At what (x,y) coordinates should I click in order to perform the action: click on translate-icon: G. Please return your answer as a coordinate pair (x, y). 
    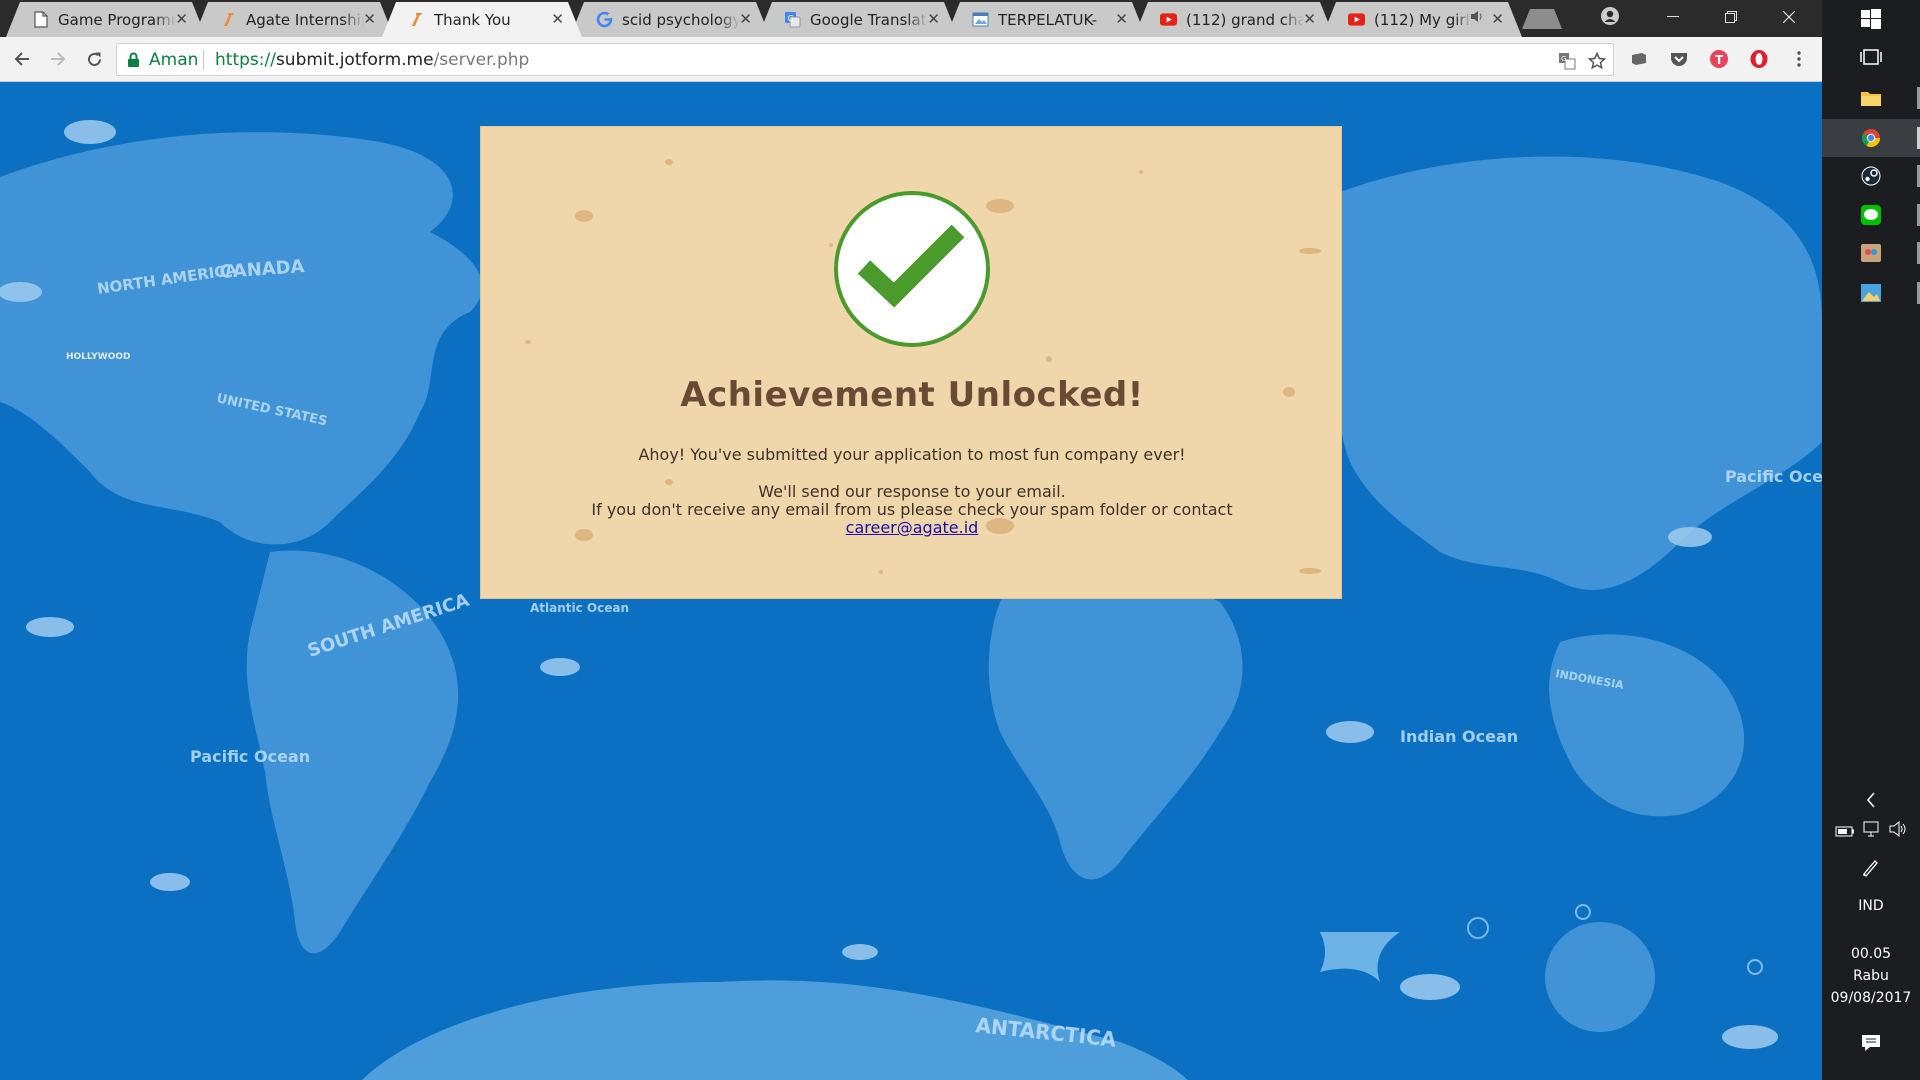
    Looking at the image, I should click on (1567, 61).